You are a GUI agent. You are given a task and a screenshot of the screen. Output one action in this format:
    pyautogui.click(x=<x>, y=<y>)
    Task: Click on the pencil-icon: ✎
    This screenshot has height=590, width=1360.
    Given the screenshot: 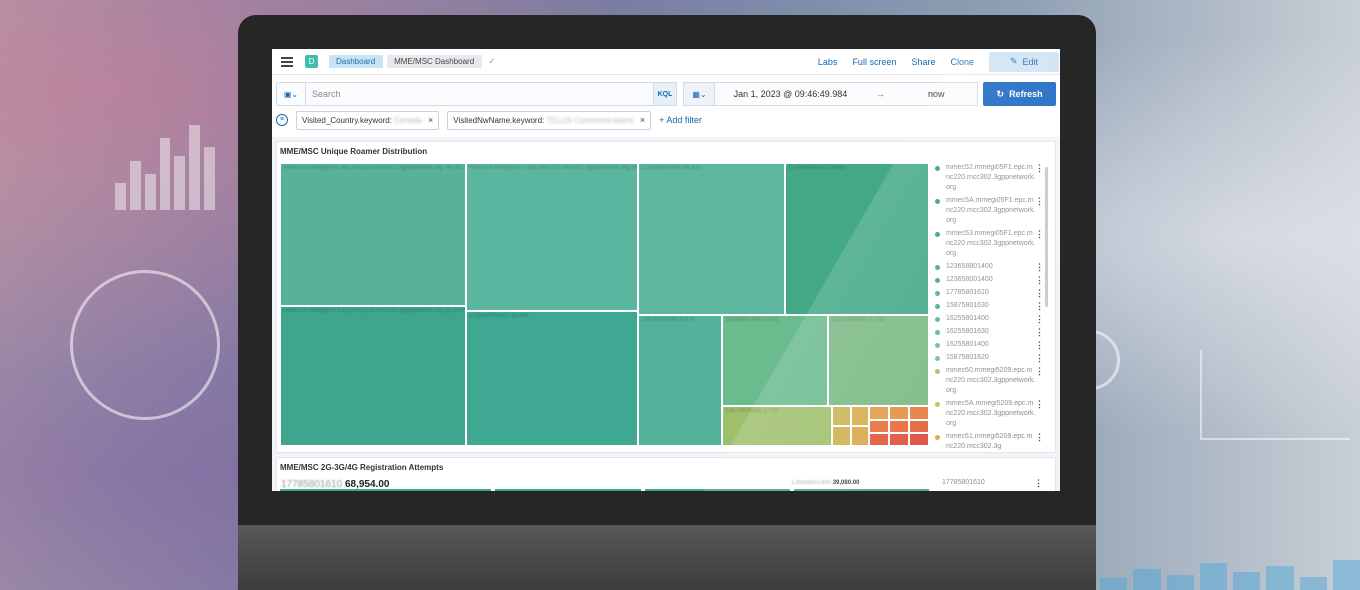 What is the action you would take?
    pyautogui.click(x=1013, y=61)
    